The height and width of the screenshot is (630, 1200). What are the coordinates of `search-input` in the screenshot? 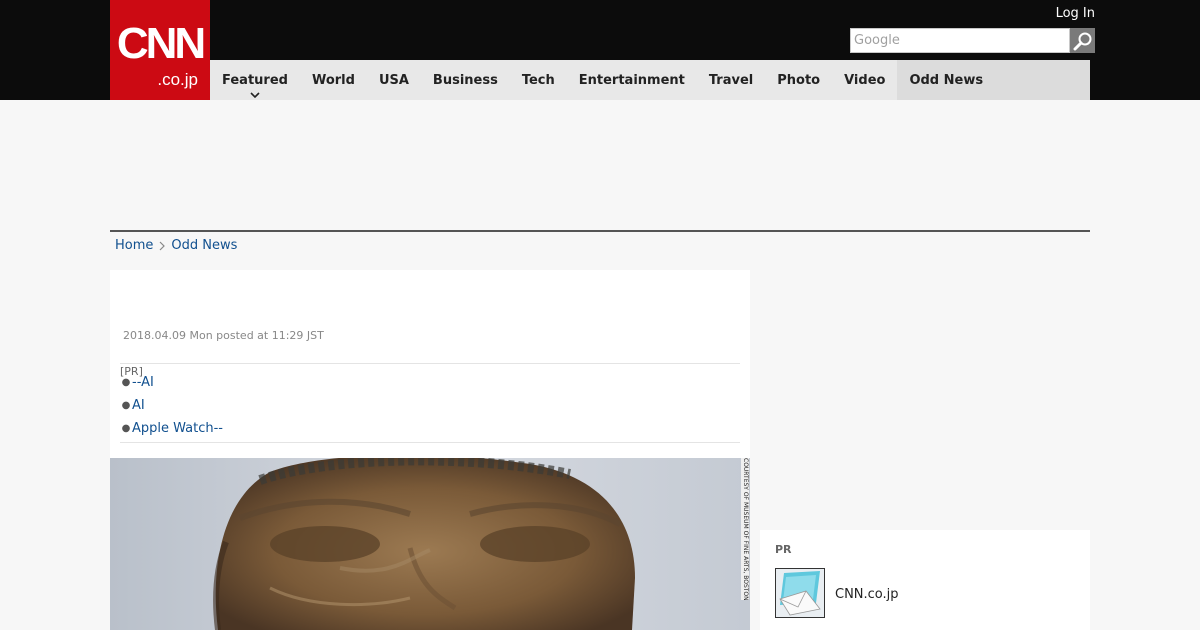 It's located at (960, 40).